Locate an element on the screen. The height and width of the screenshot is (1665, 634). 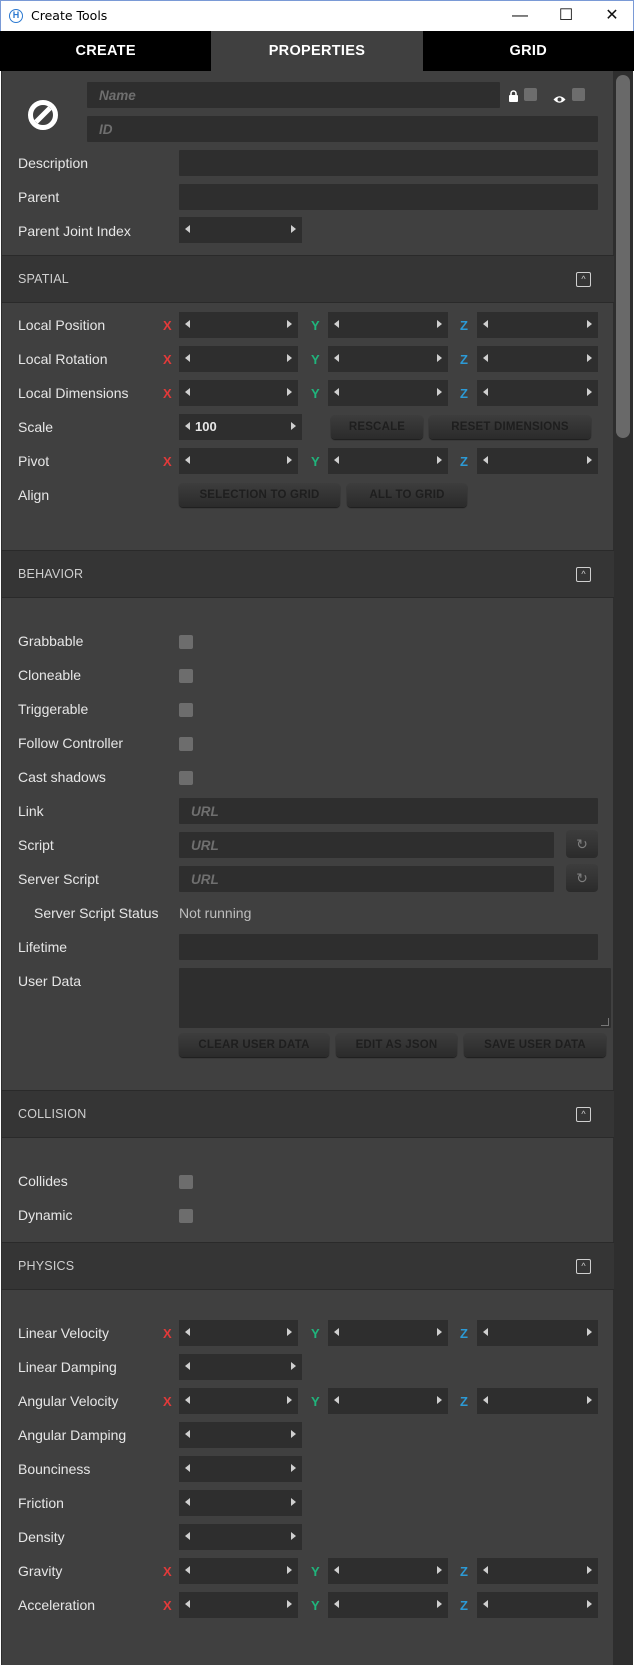
linear-velocity-z is located at coordinates (537, 1333).